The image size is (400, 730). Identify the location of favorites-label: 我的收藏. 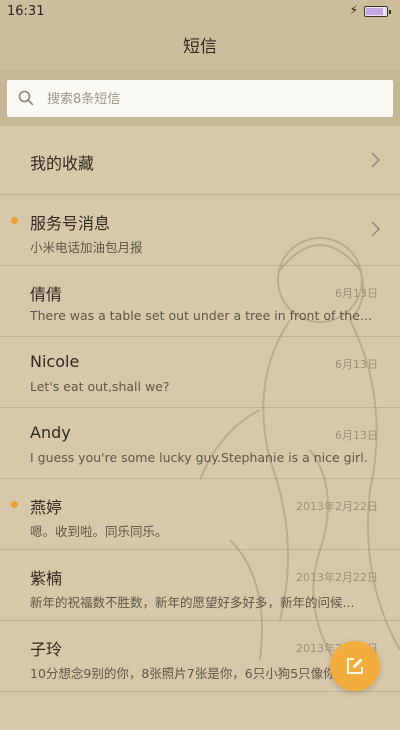
(62, 163).